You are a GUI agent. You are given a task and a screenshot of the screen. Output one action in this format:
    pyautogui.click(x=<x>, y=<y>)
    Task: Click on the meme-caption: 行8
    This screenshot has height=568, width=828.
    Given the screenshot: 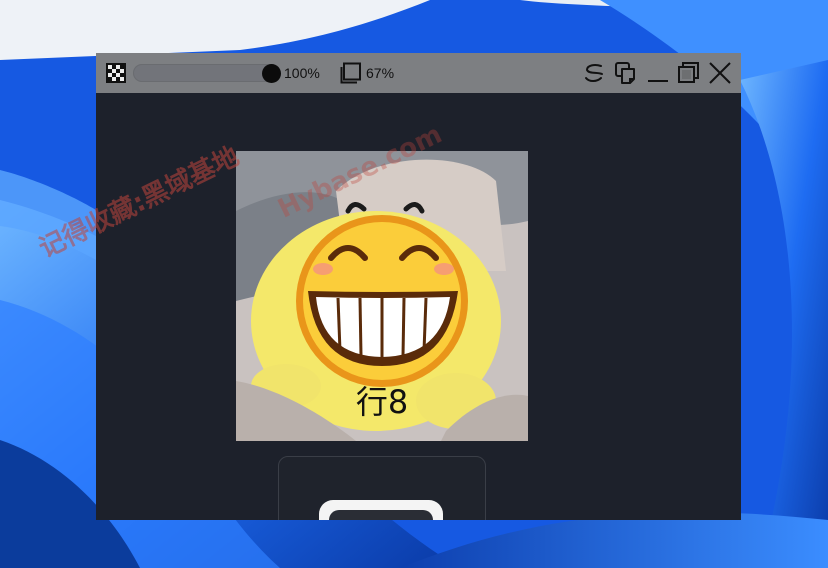 What is the action you would take?
    pyautogui.click(x=382, y=402)
    